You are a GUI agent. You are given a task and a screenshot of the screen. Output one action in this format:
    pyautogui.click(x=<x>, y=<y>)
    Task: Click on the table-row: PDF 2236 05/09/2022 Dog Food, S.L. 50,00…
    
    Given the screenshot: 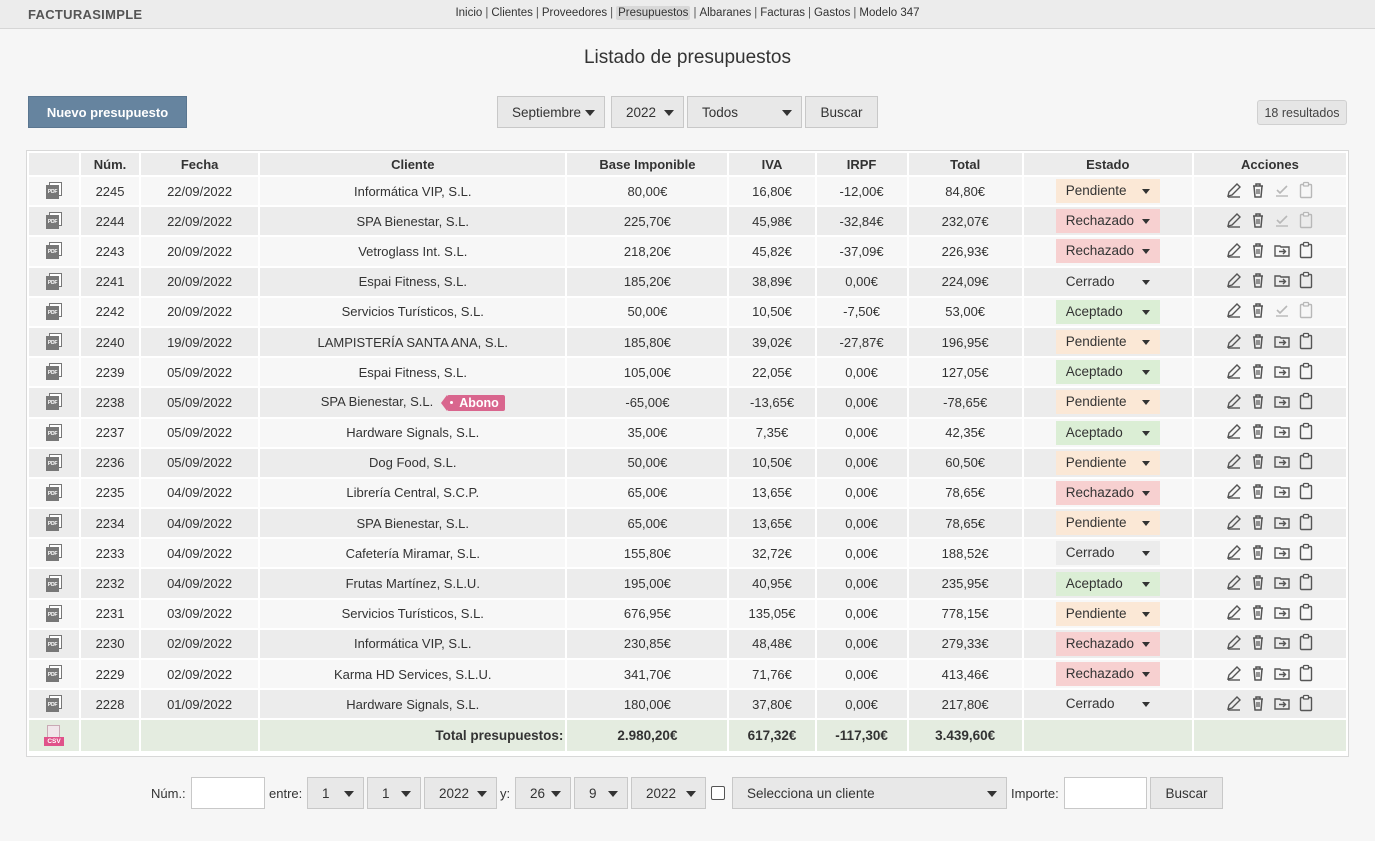 What is the action you would take?
    pyautogui.click(x=687, y=462)
    